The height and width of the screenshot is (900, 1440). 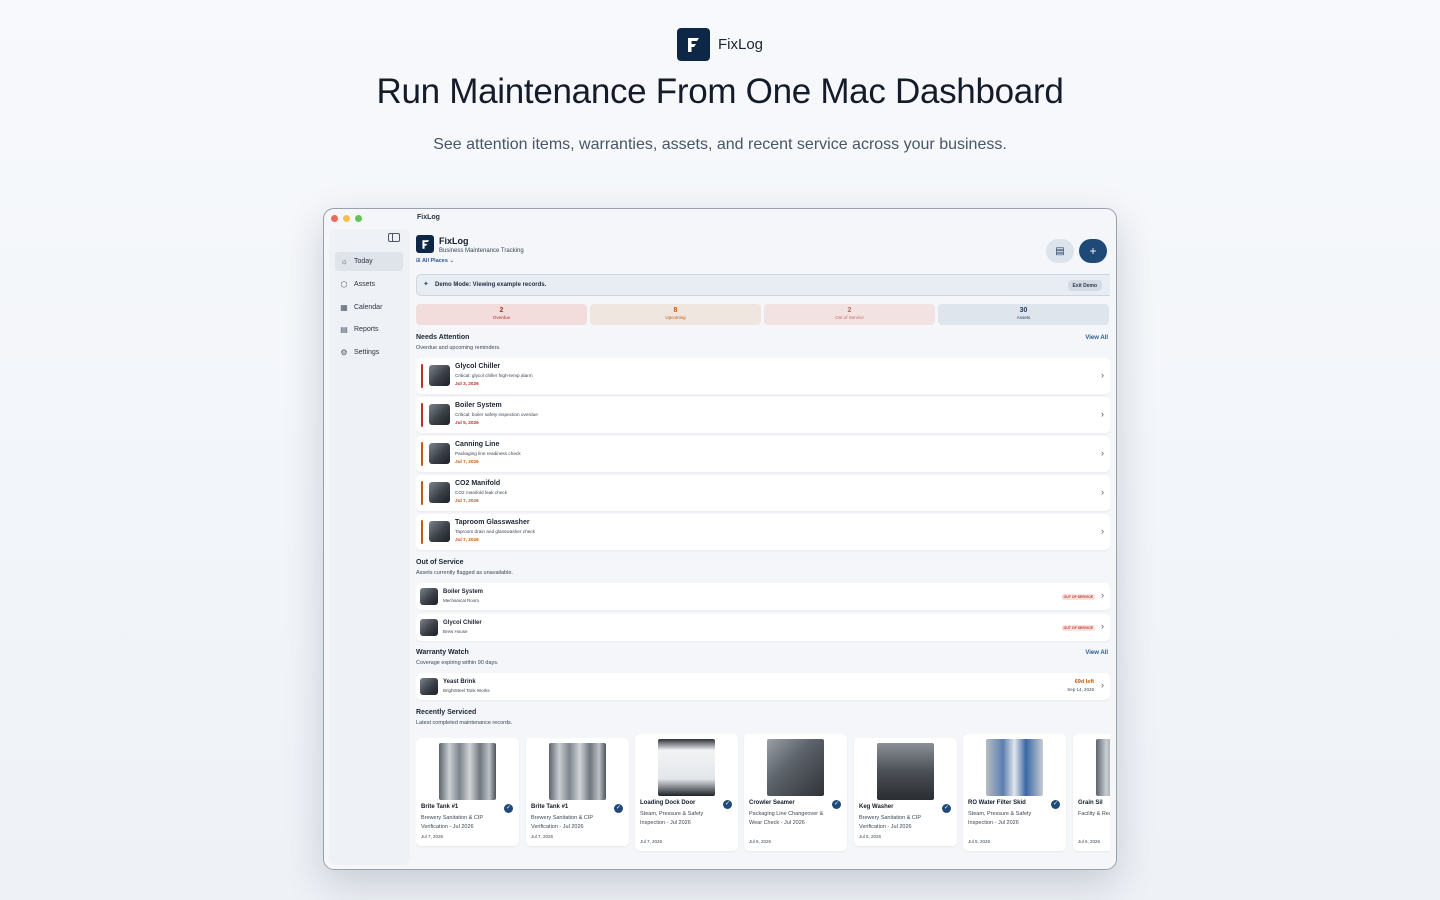 I want to click on brand: FixLog, so click(x=720, y=44).